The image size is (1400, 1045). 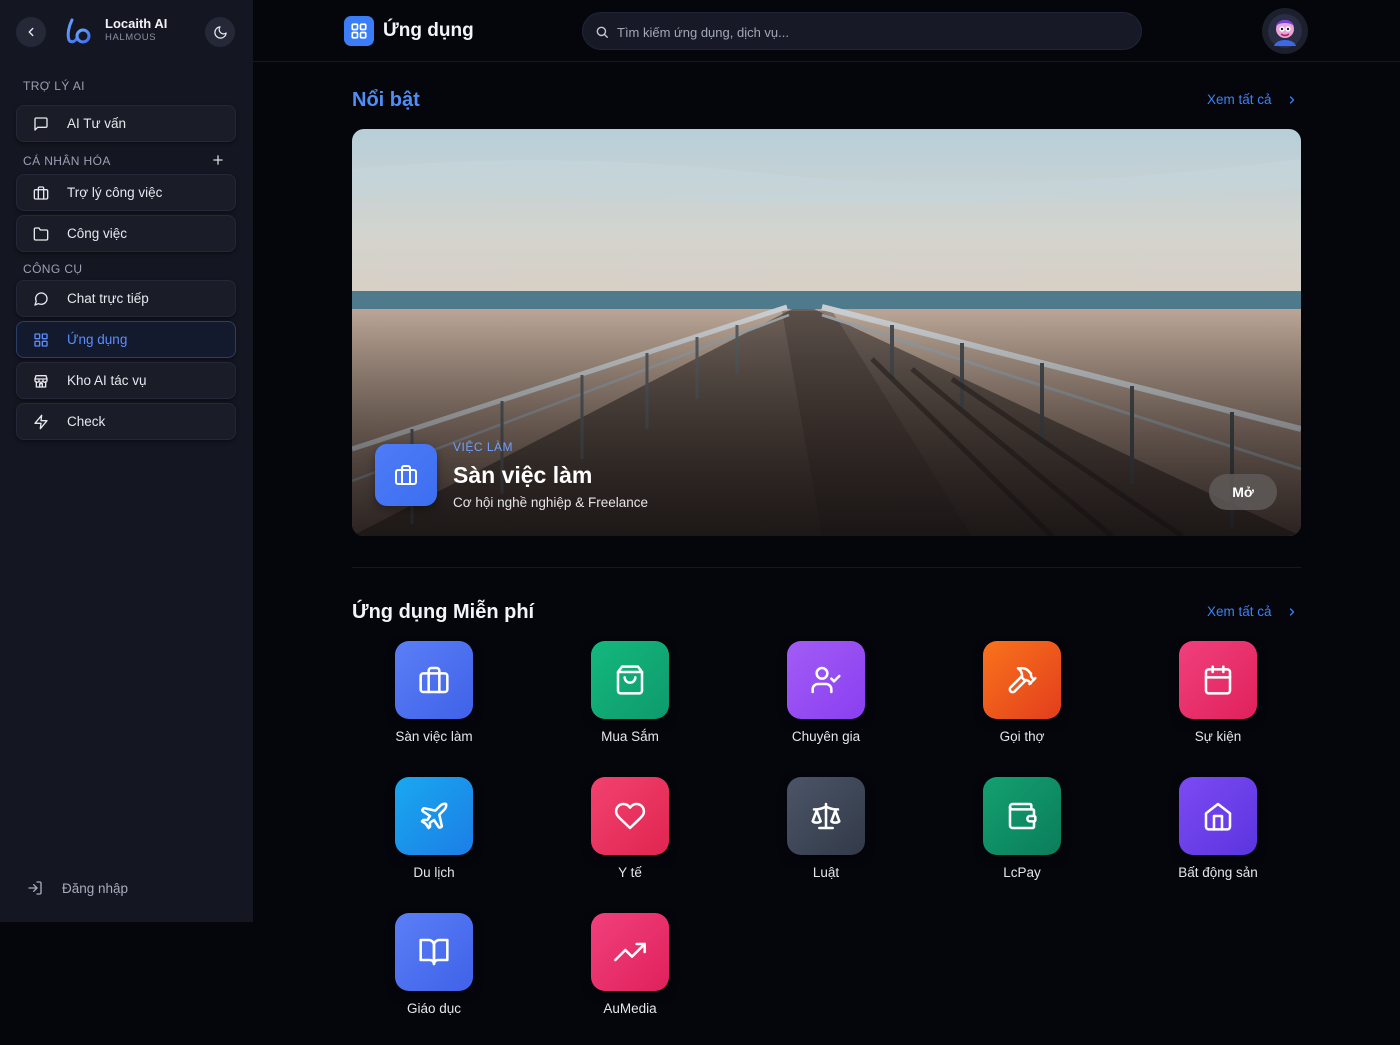 I want to click on app-tile-expert: Chuyên gia, so click(x=826, y=696).